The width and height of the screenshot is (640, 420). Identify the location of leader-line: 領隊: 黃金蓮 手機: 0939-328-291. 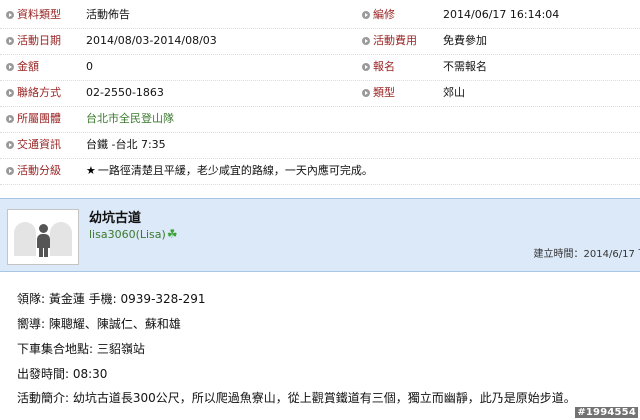
(111, 299).